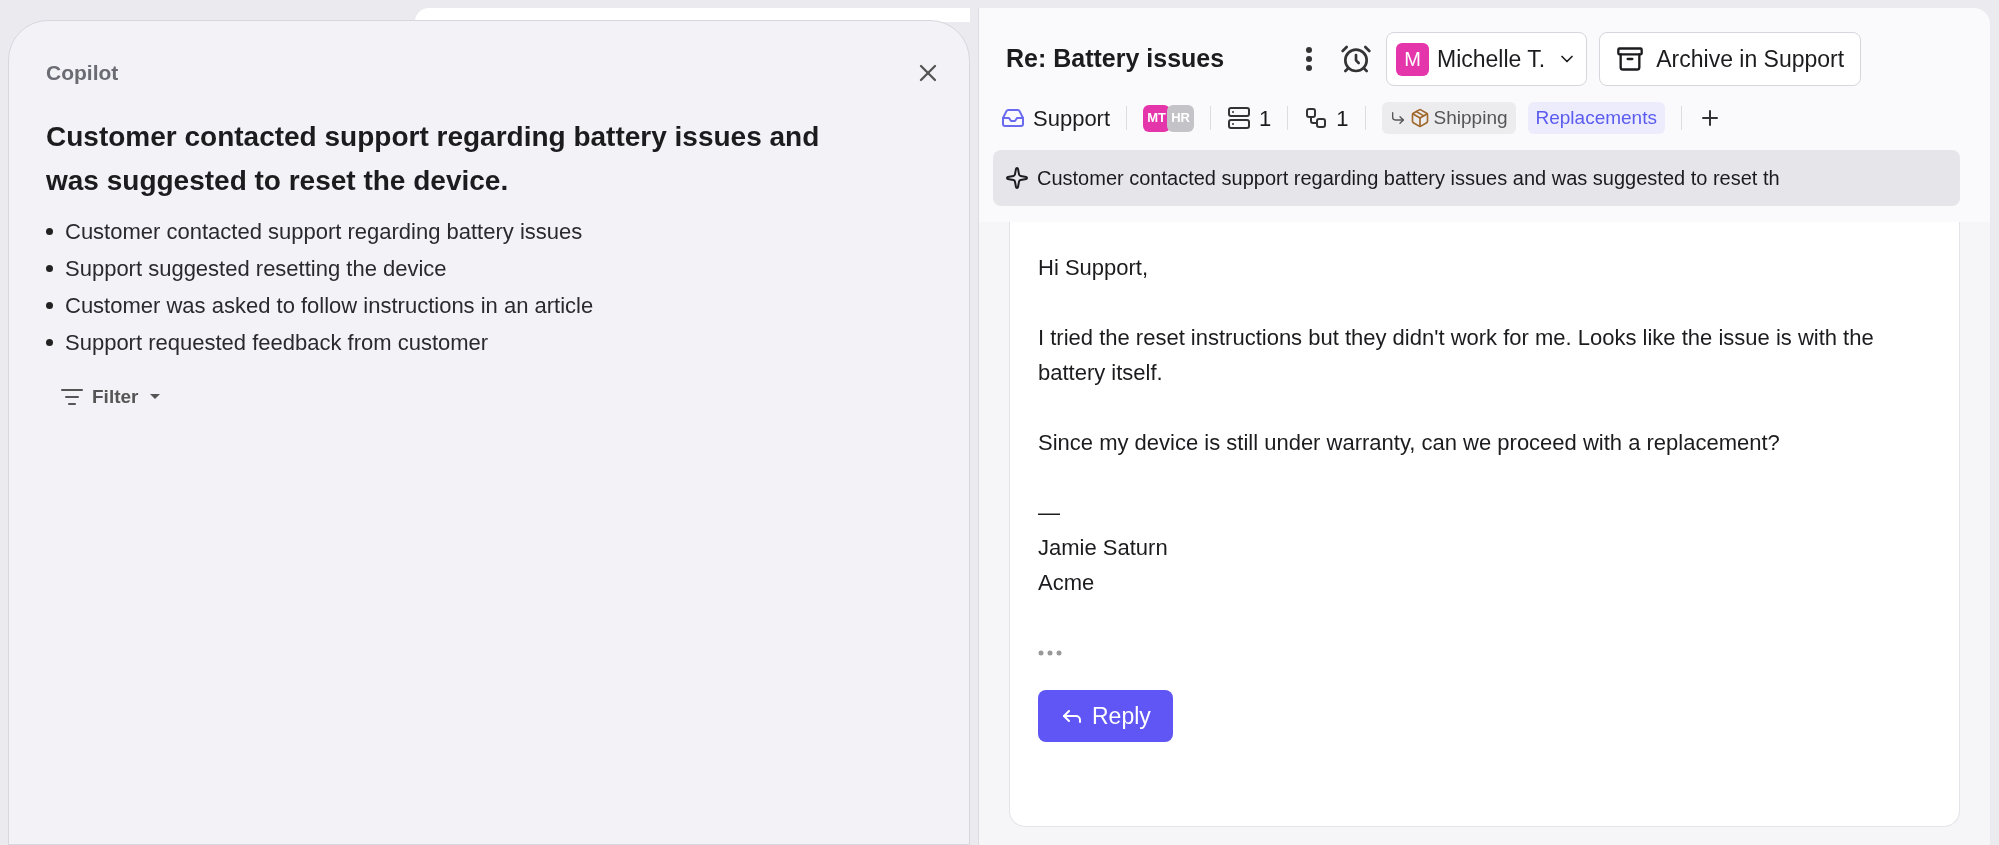  Describe the element at coordinates (1017, 178) in the screenshot. I see `sparkle-icon` at that location.